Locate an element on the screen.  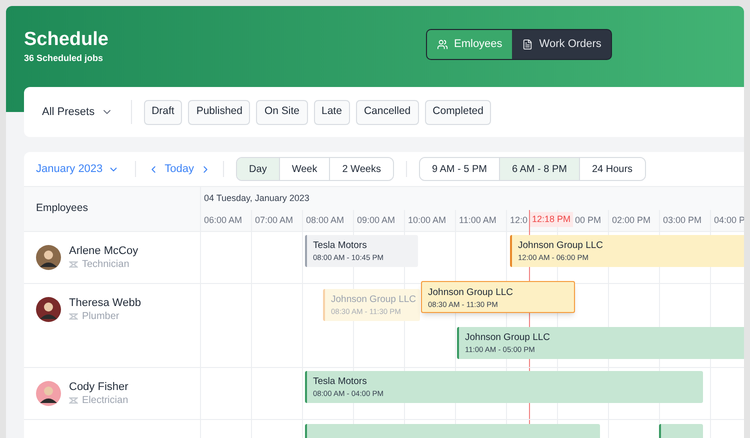
filter-chip: Cancelled is located at coordinates (387, 112).